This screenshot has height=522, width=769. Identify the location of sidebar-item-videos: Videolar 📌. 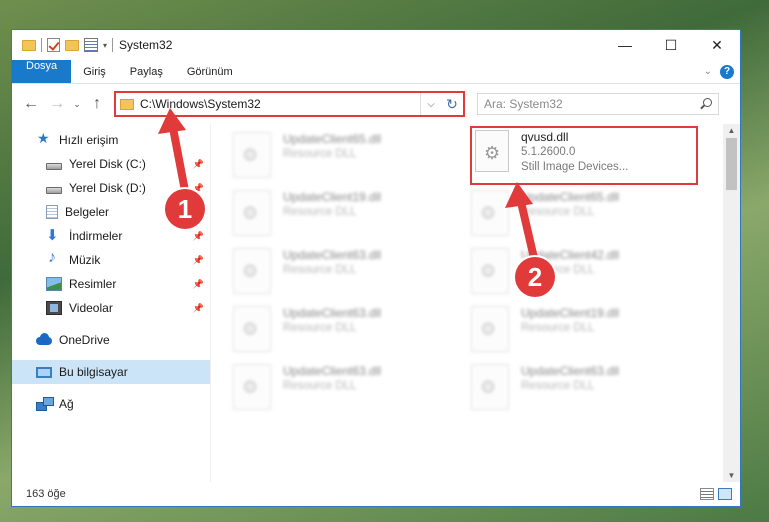
(111, 308).